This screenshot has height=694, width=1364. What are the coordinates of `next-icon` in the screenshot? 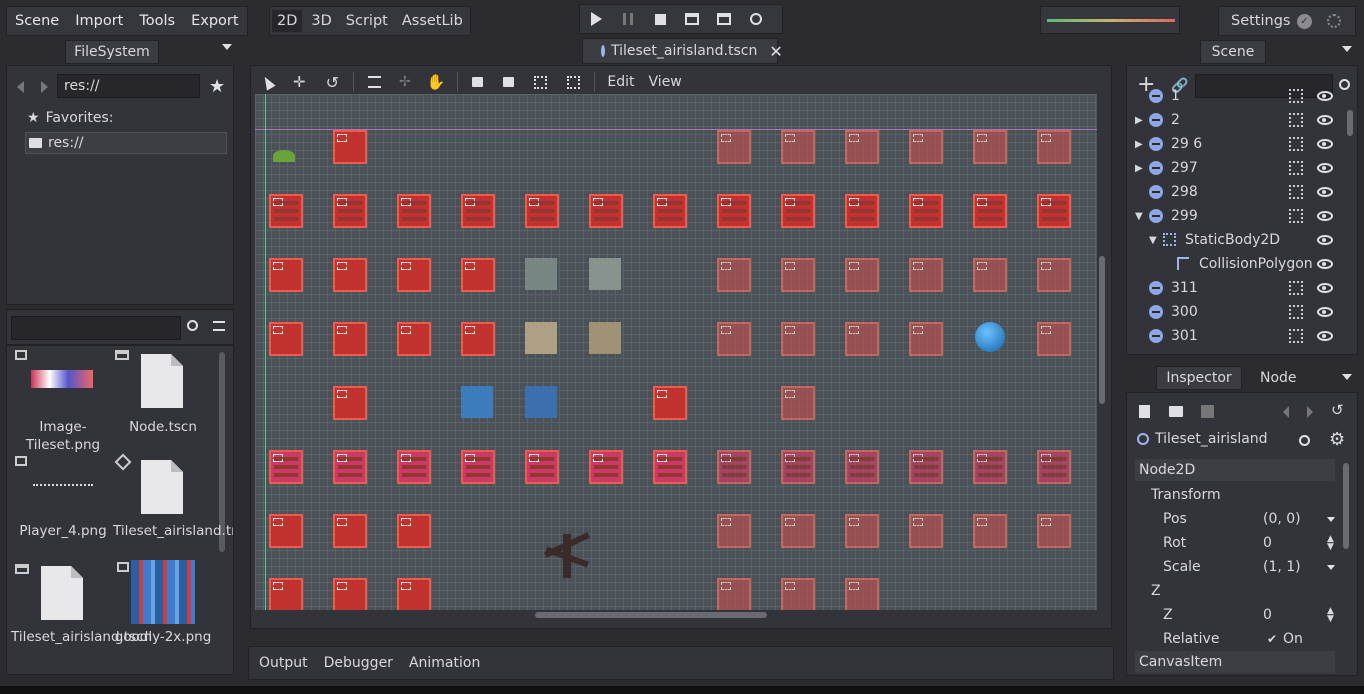 It's located at (1310, 412).